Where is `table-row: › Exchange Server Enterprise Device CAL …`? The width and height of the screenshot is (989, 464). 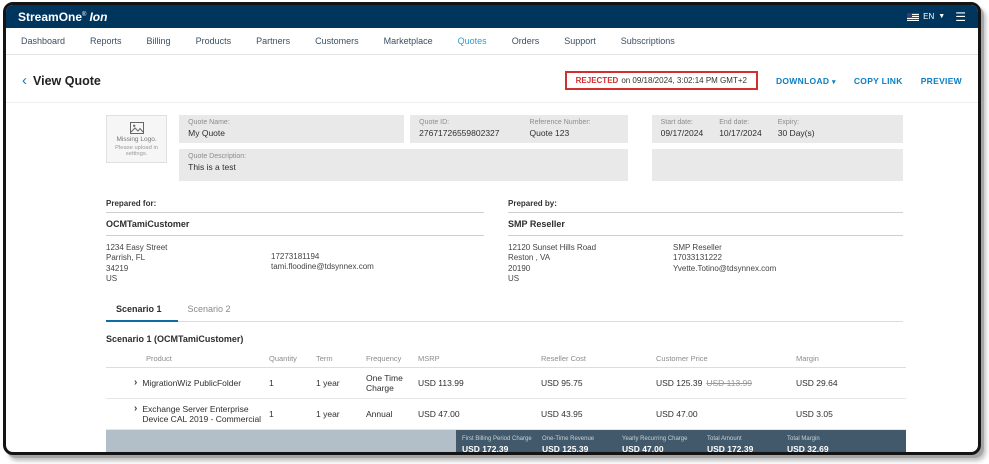 table-row: › Exchange Server Enterprise Device CAL … is located at coordinates (506, 414).